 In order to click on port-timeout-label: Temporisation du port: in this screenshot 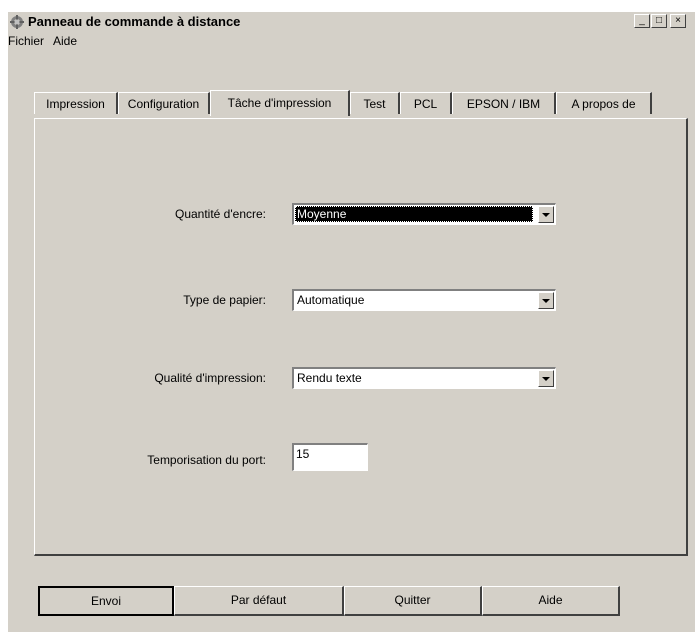, I will do `click(206, 460)`.